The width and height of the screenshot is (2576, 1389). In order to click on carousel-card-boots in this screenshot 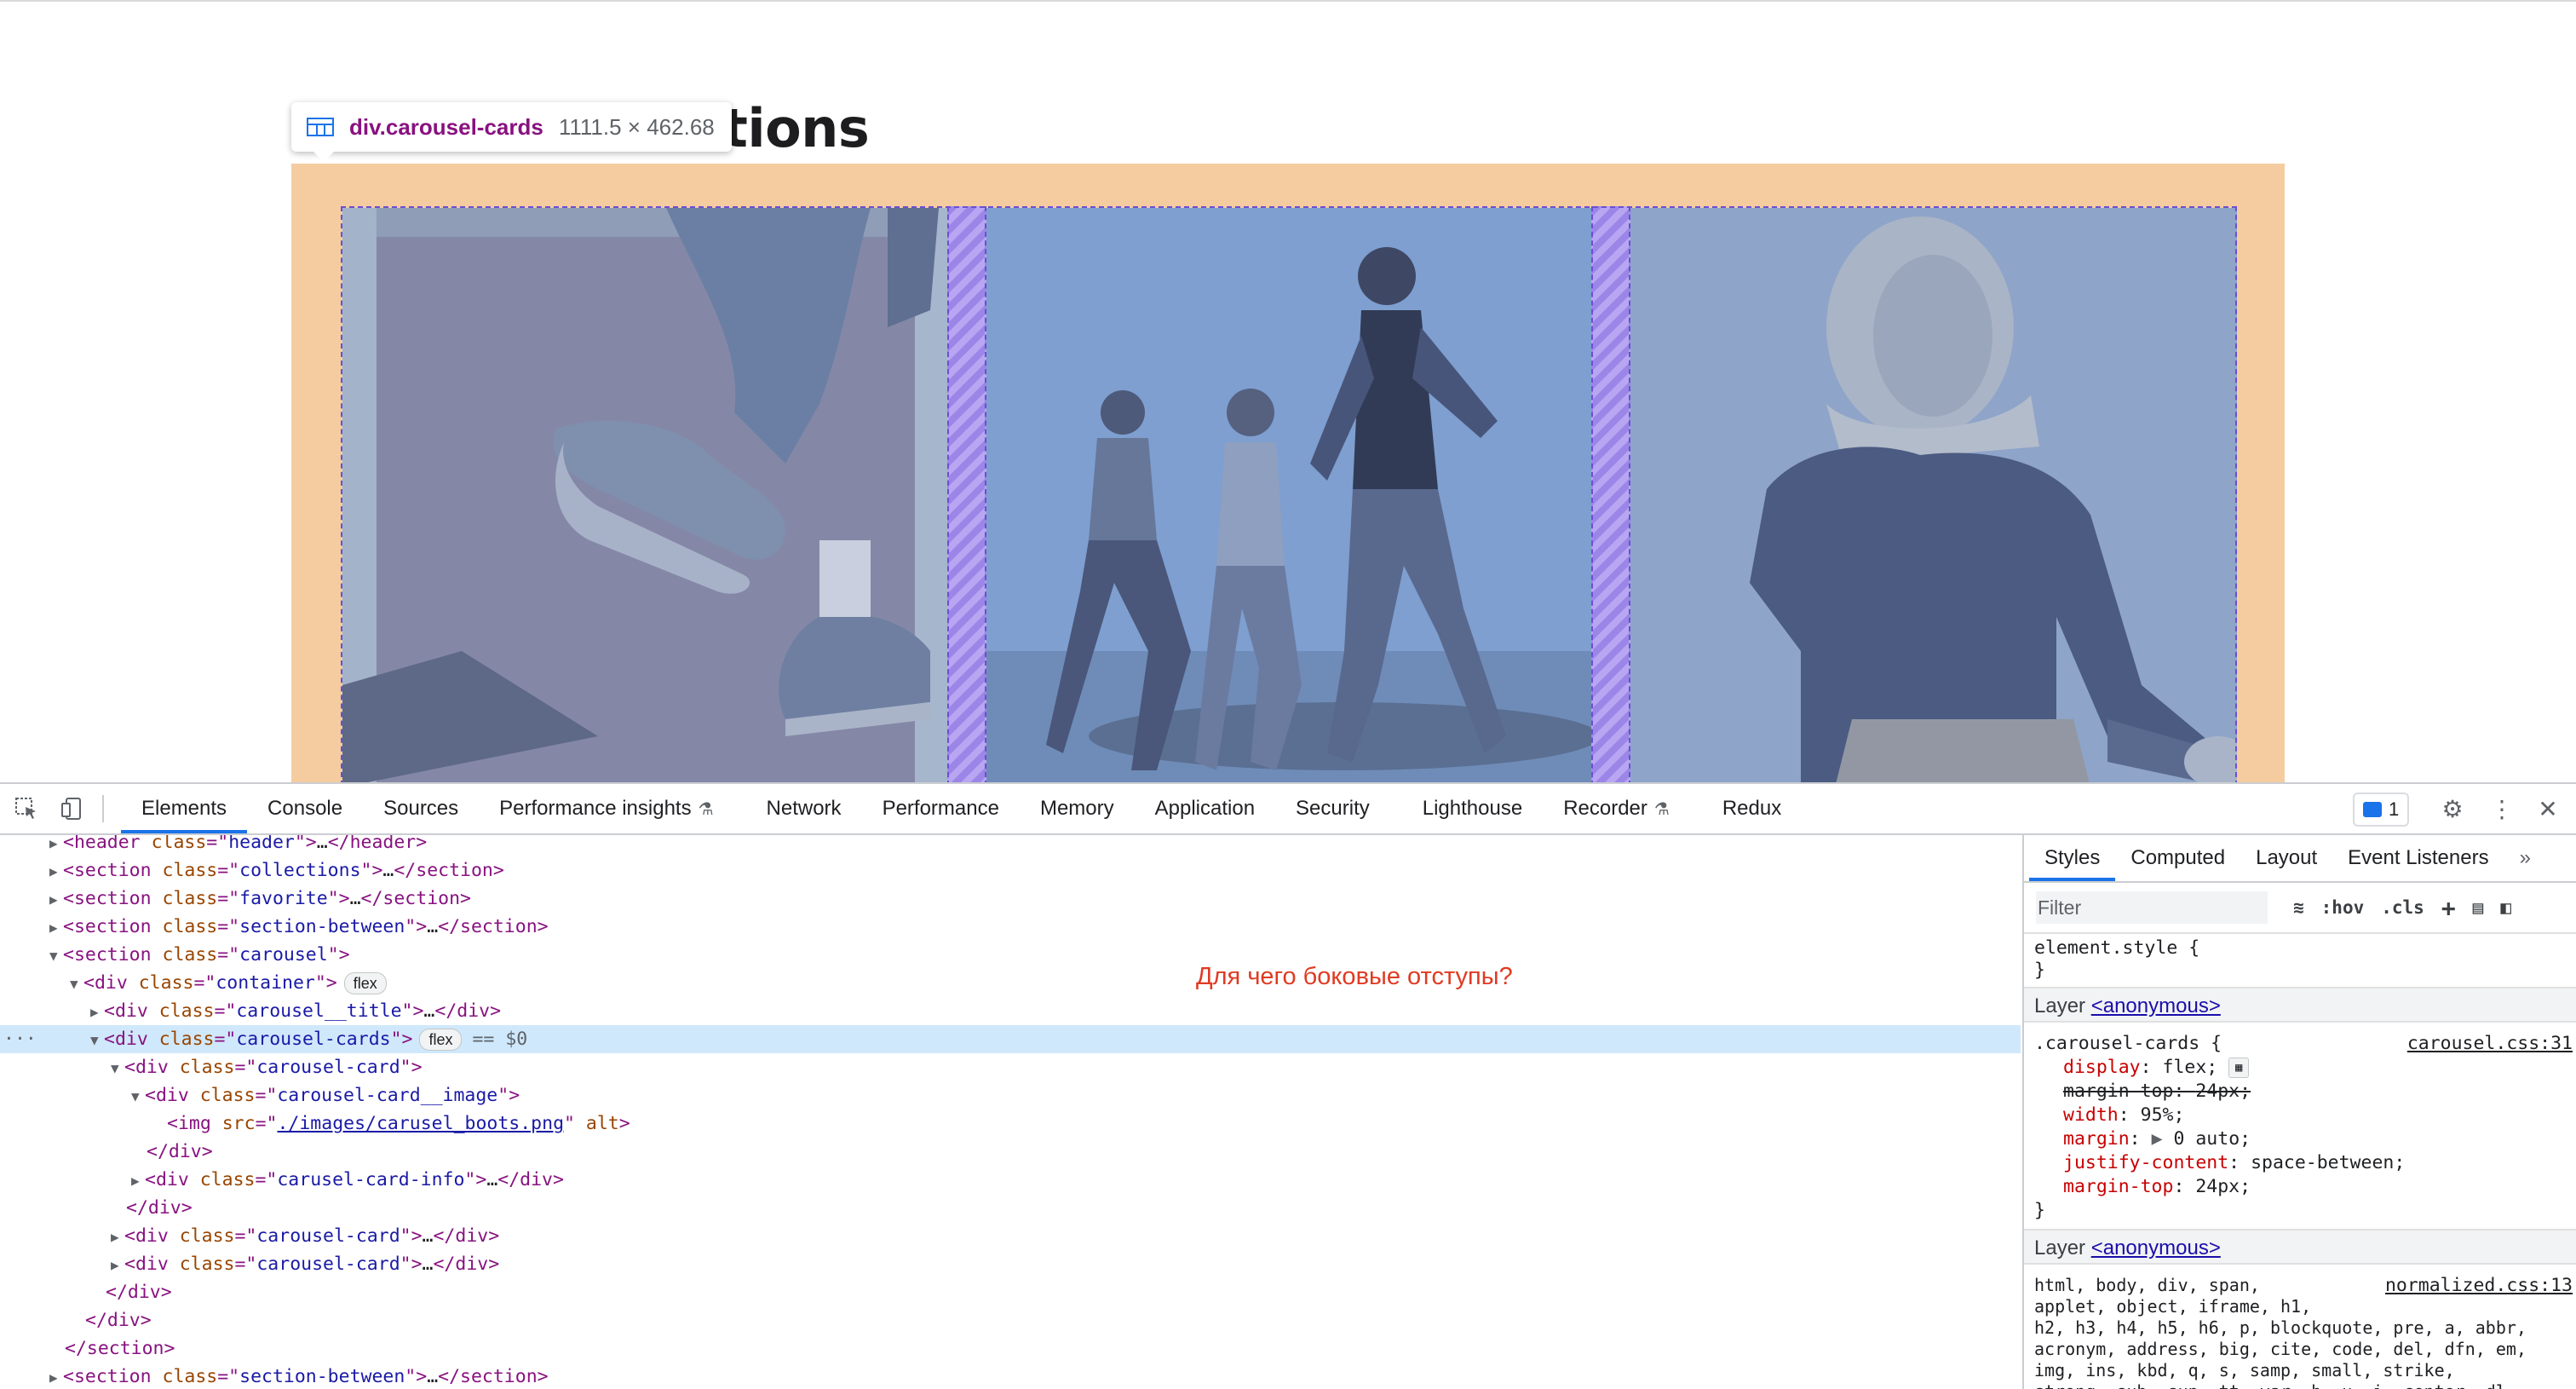, I will do `click(645, 495)`.